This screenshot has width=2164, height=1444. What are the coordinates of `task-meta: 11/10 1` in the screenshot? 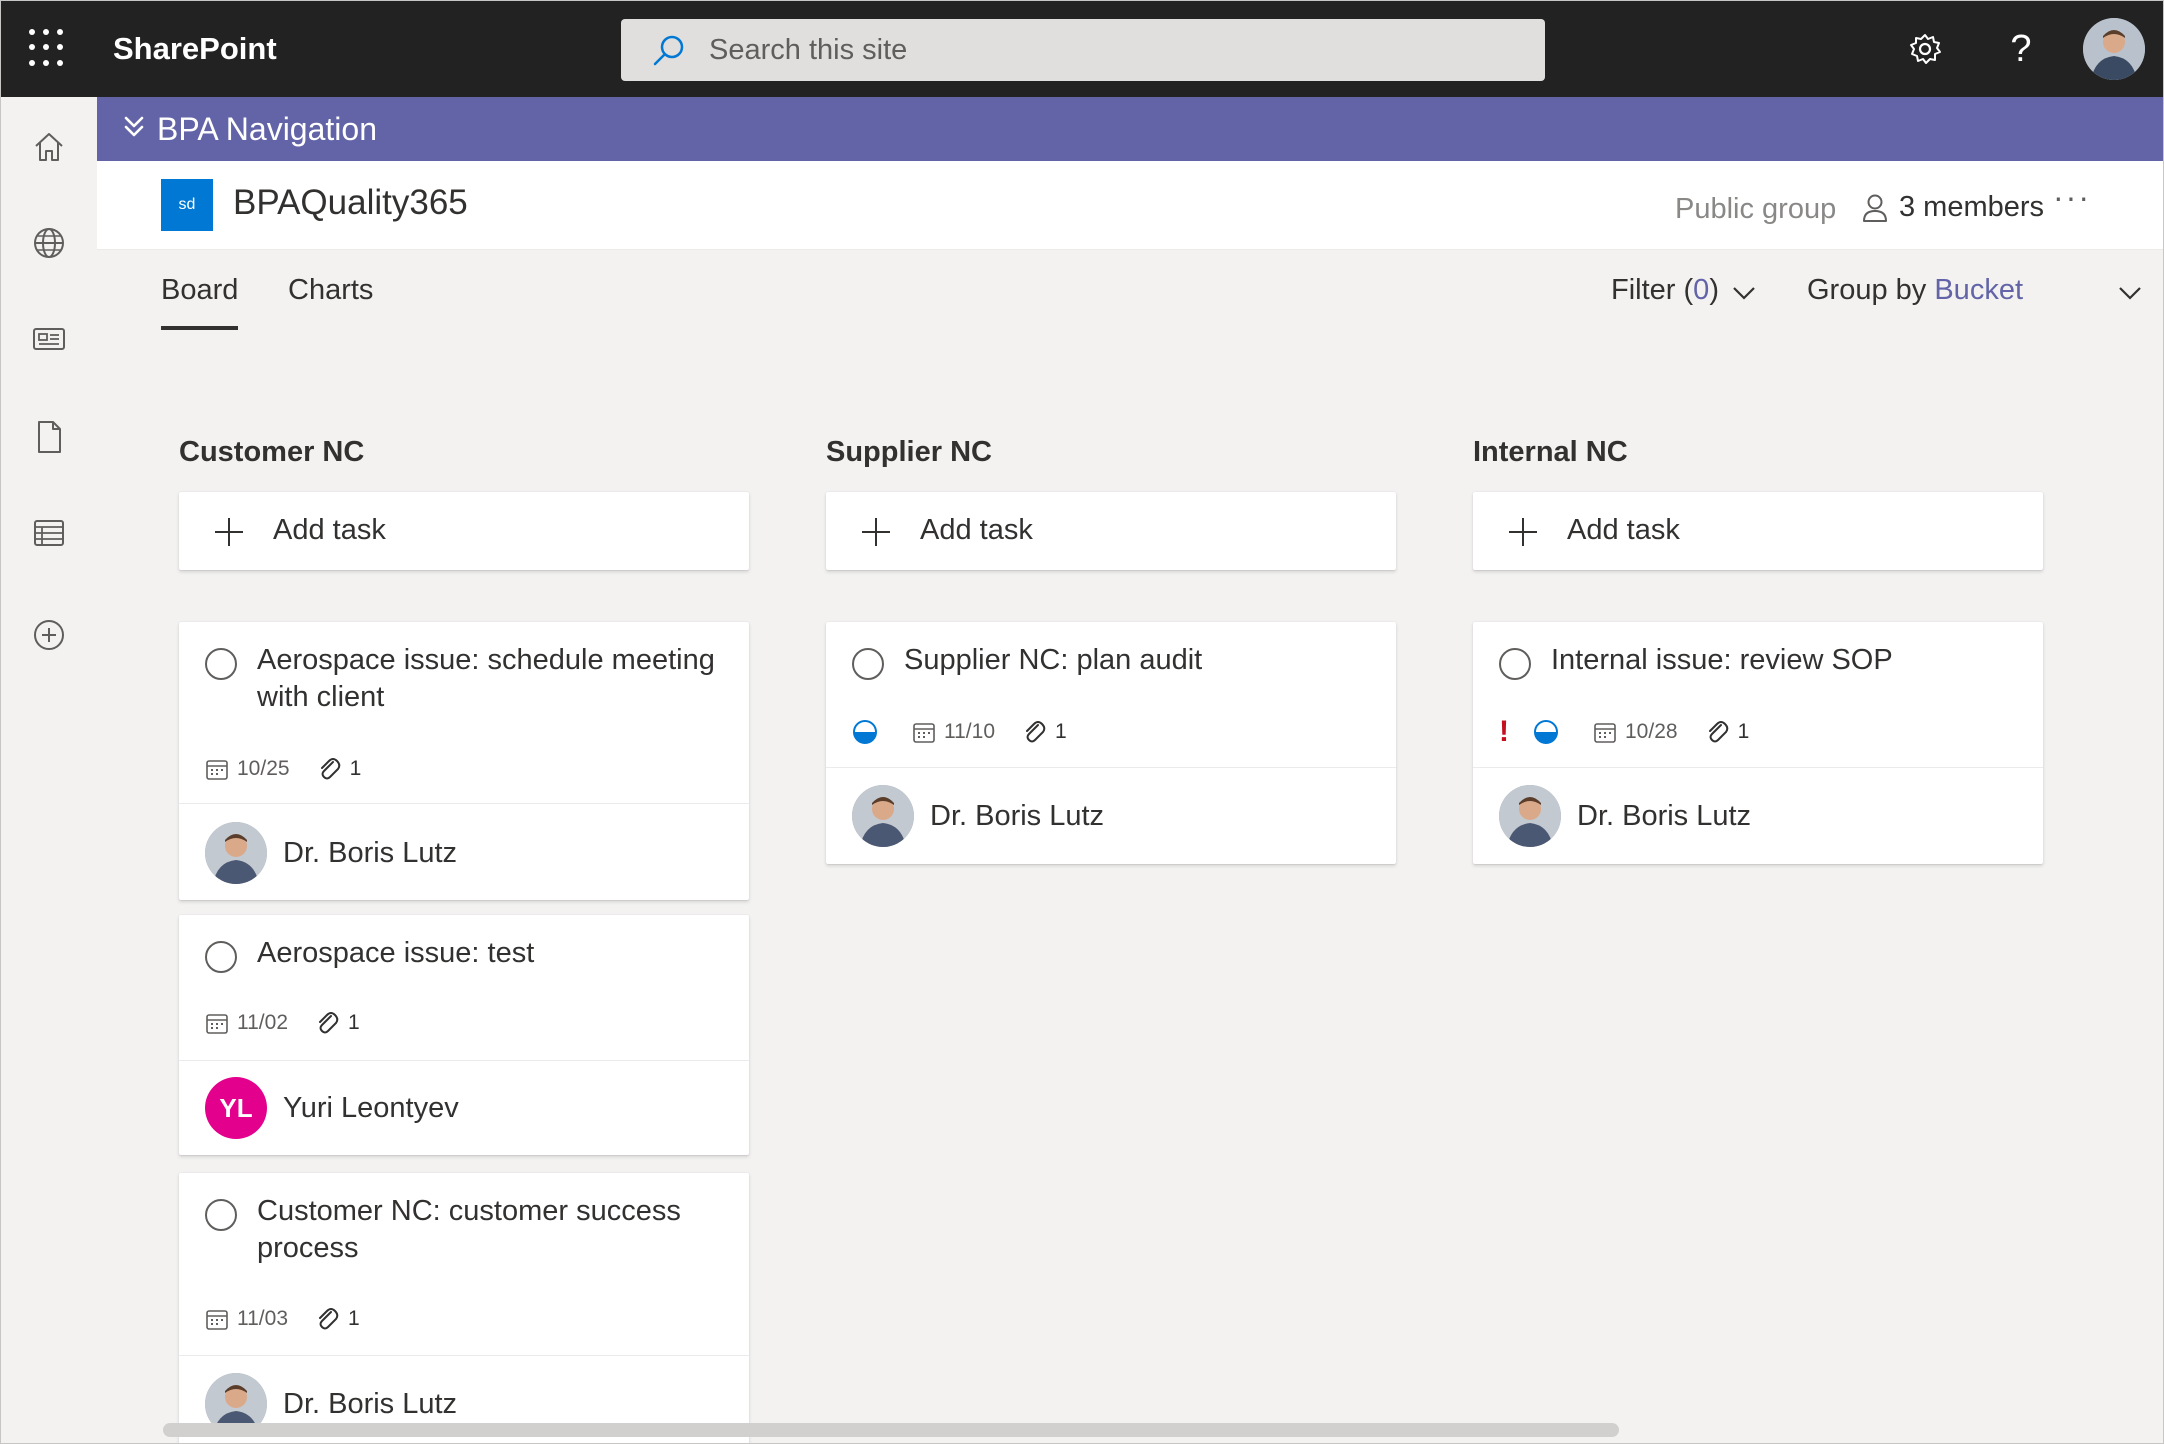 It's located at (972, 732).